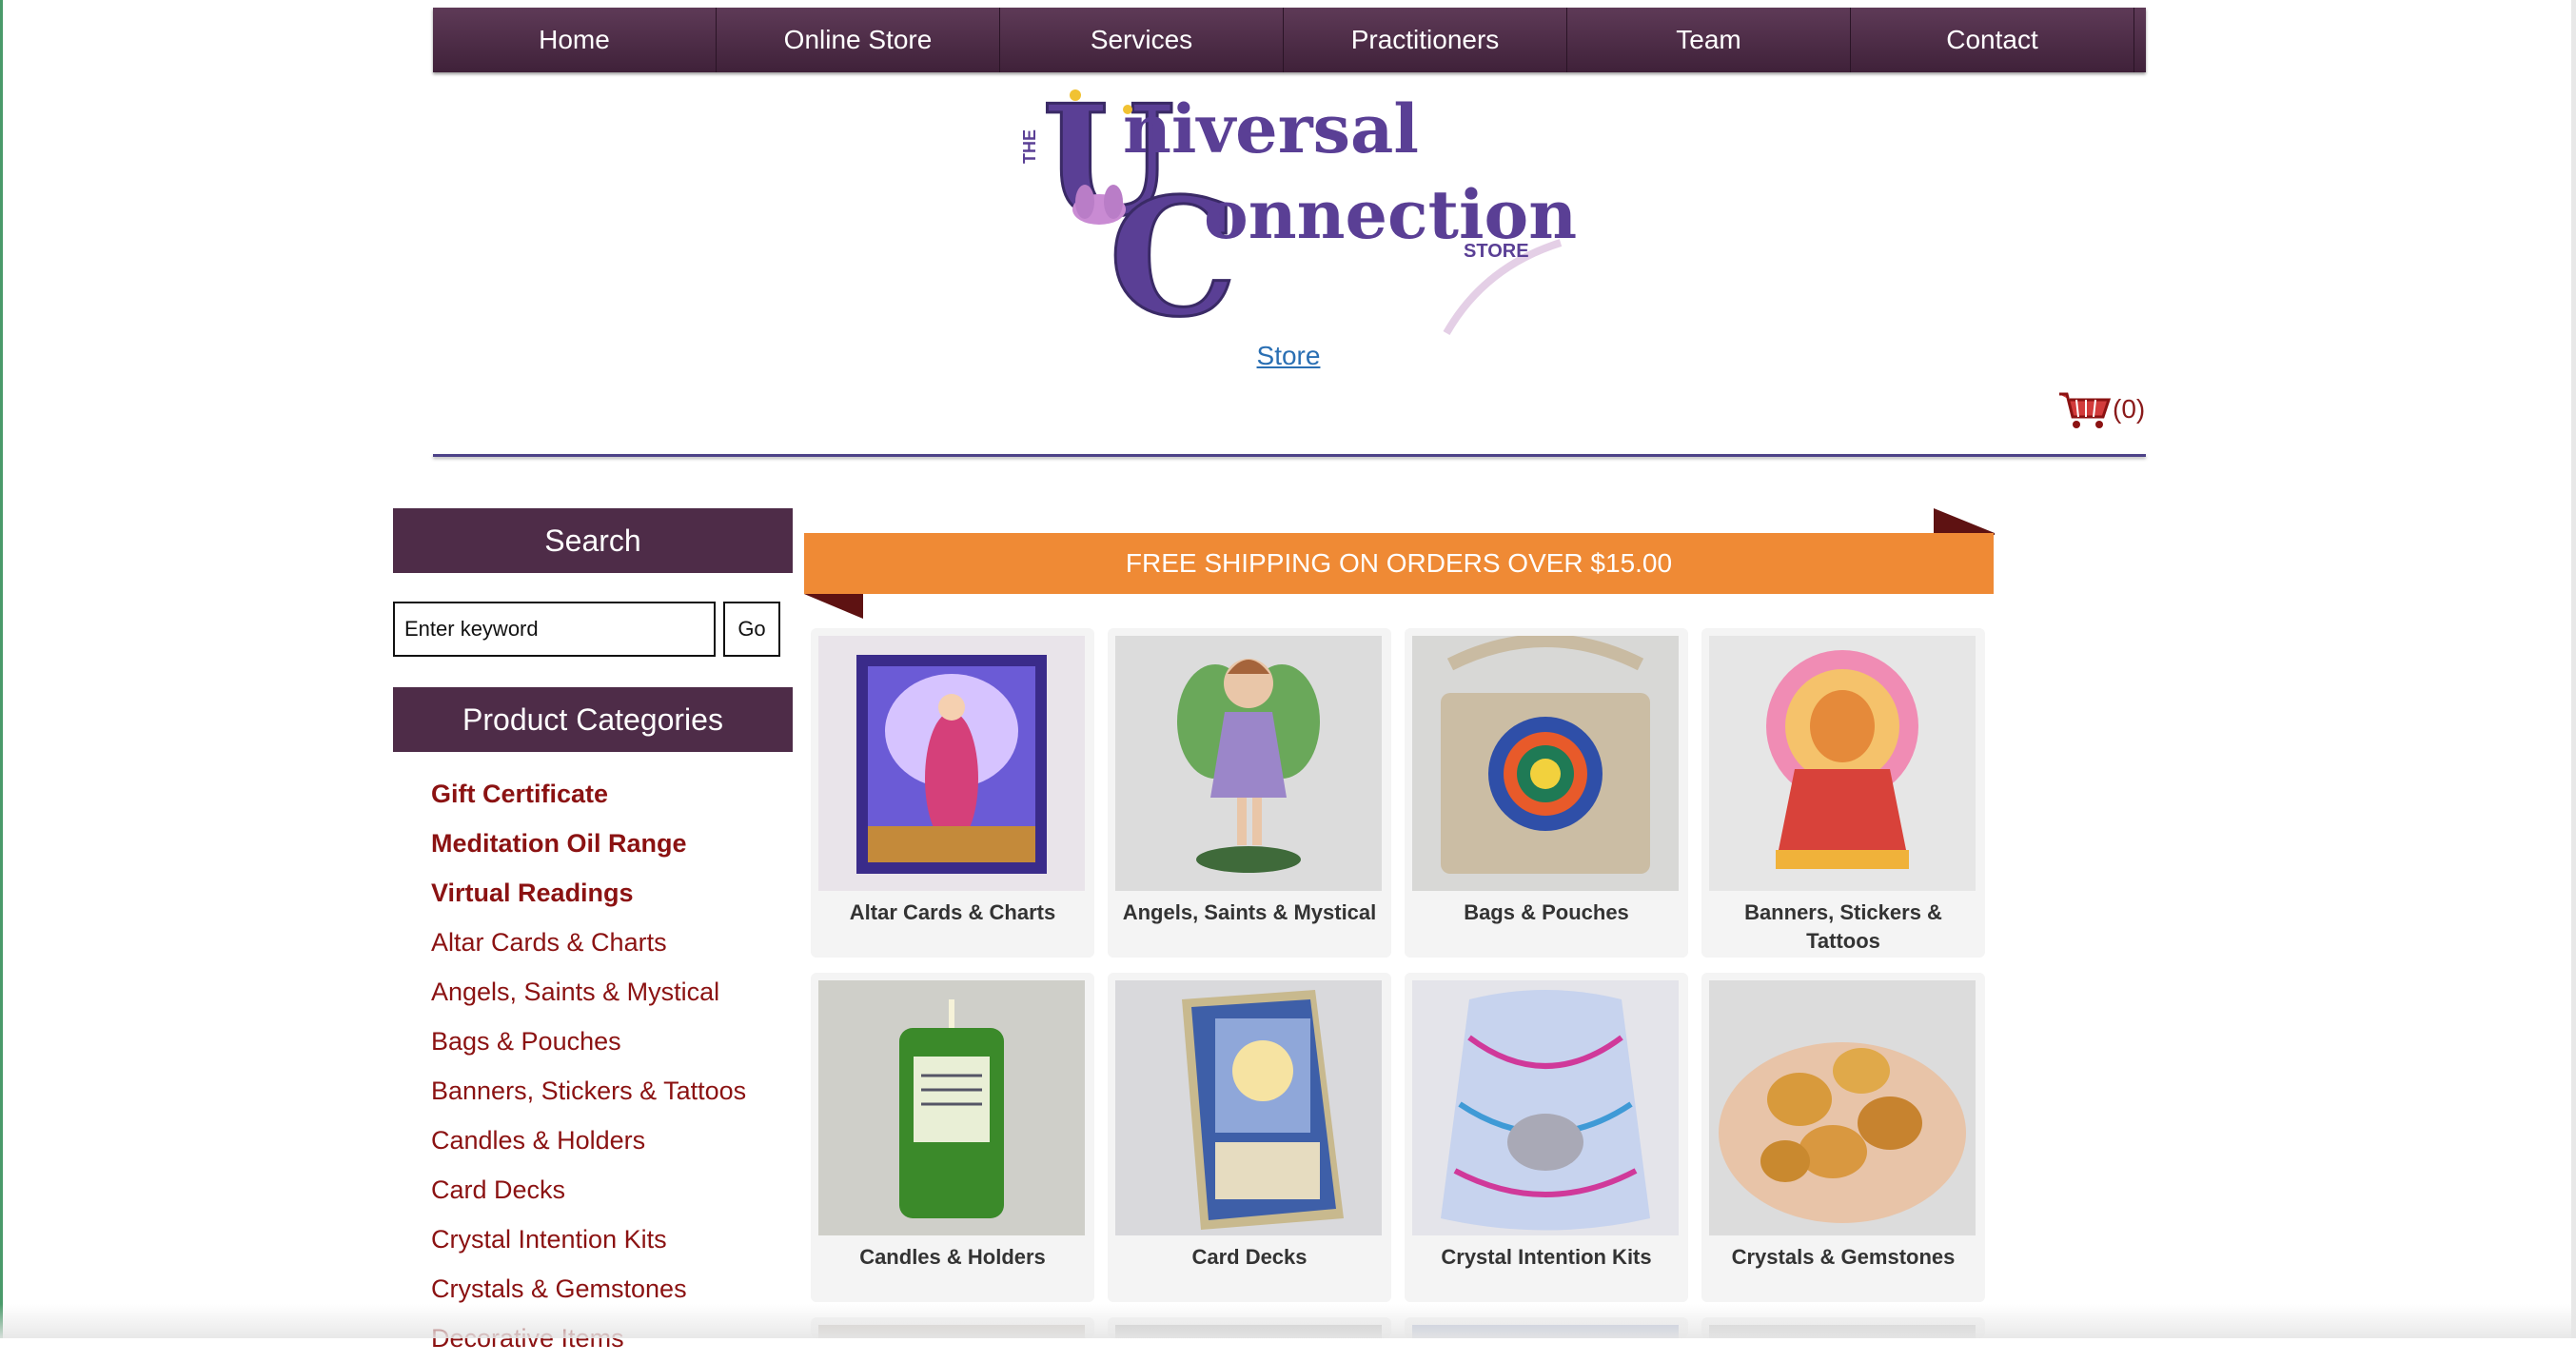 The height and width of the screenshot is (1363, 2576). I want to click on product-label: Crystal Intention Kits, so click(1546, 1257).